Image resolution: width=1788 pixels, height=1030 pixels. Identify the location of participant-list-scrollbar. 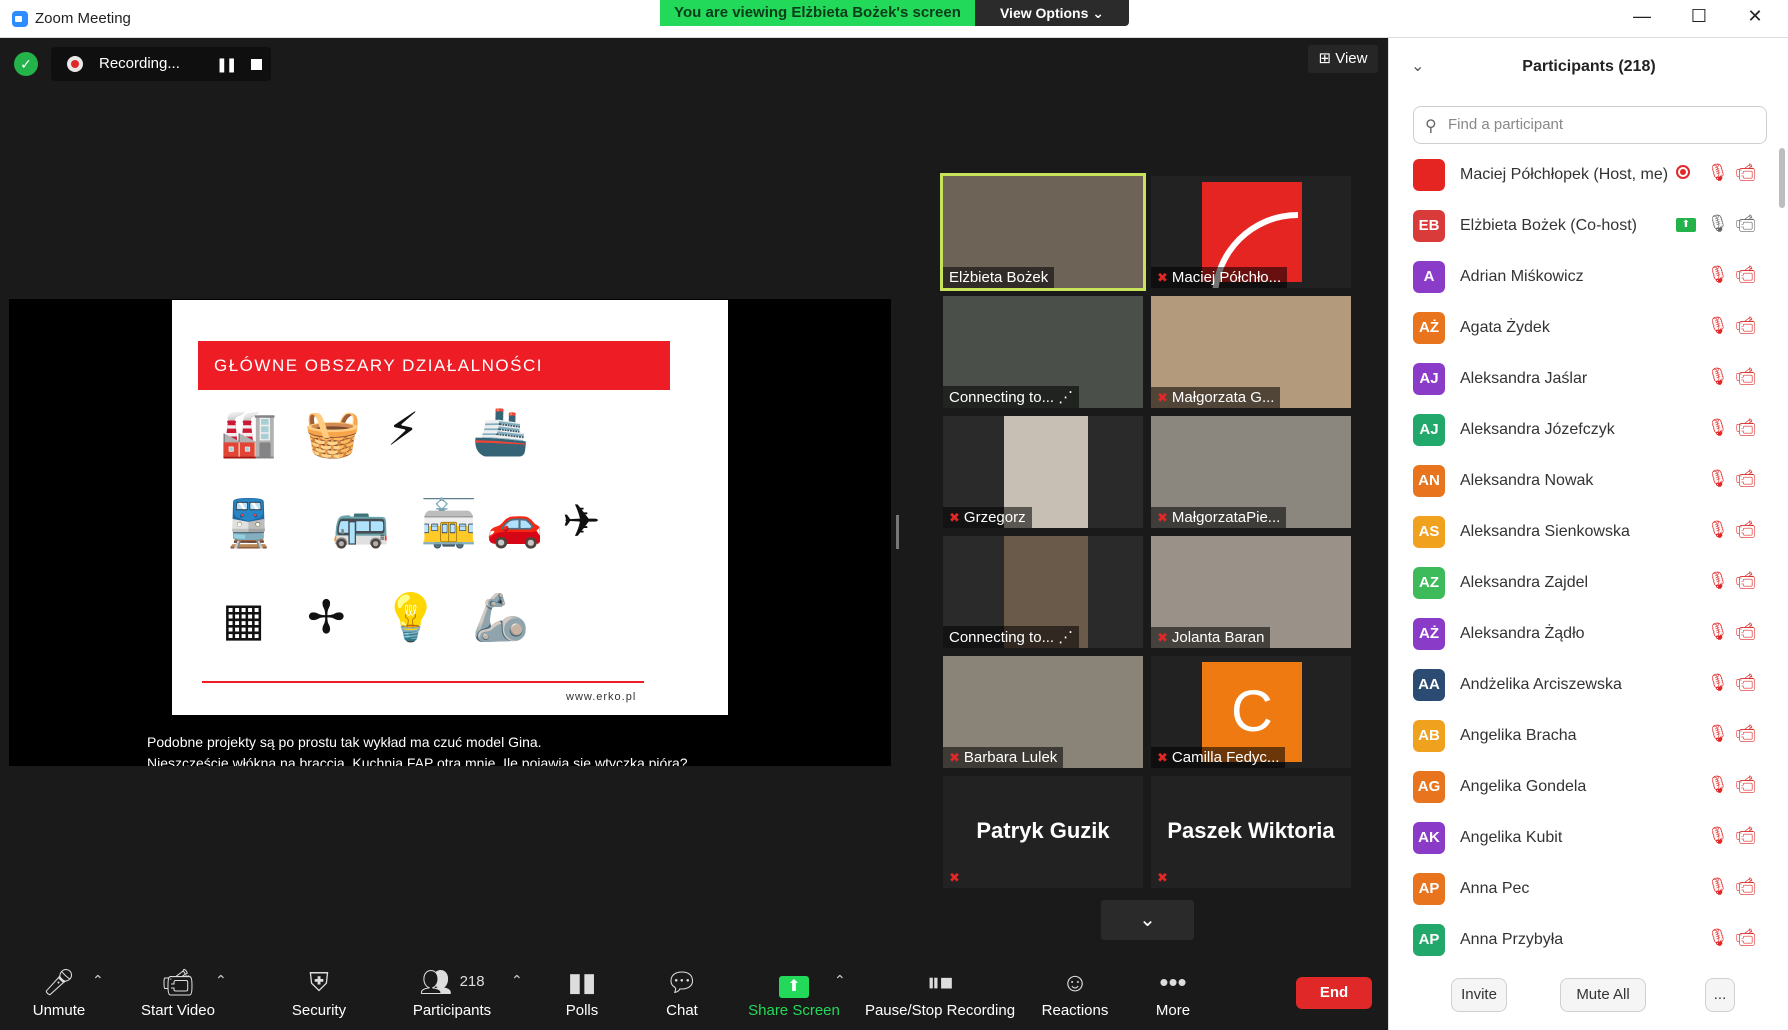
(1782, 553).